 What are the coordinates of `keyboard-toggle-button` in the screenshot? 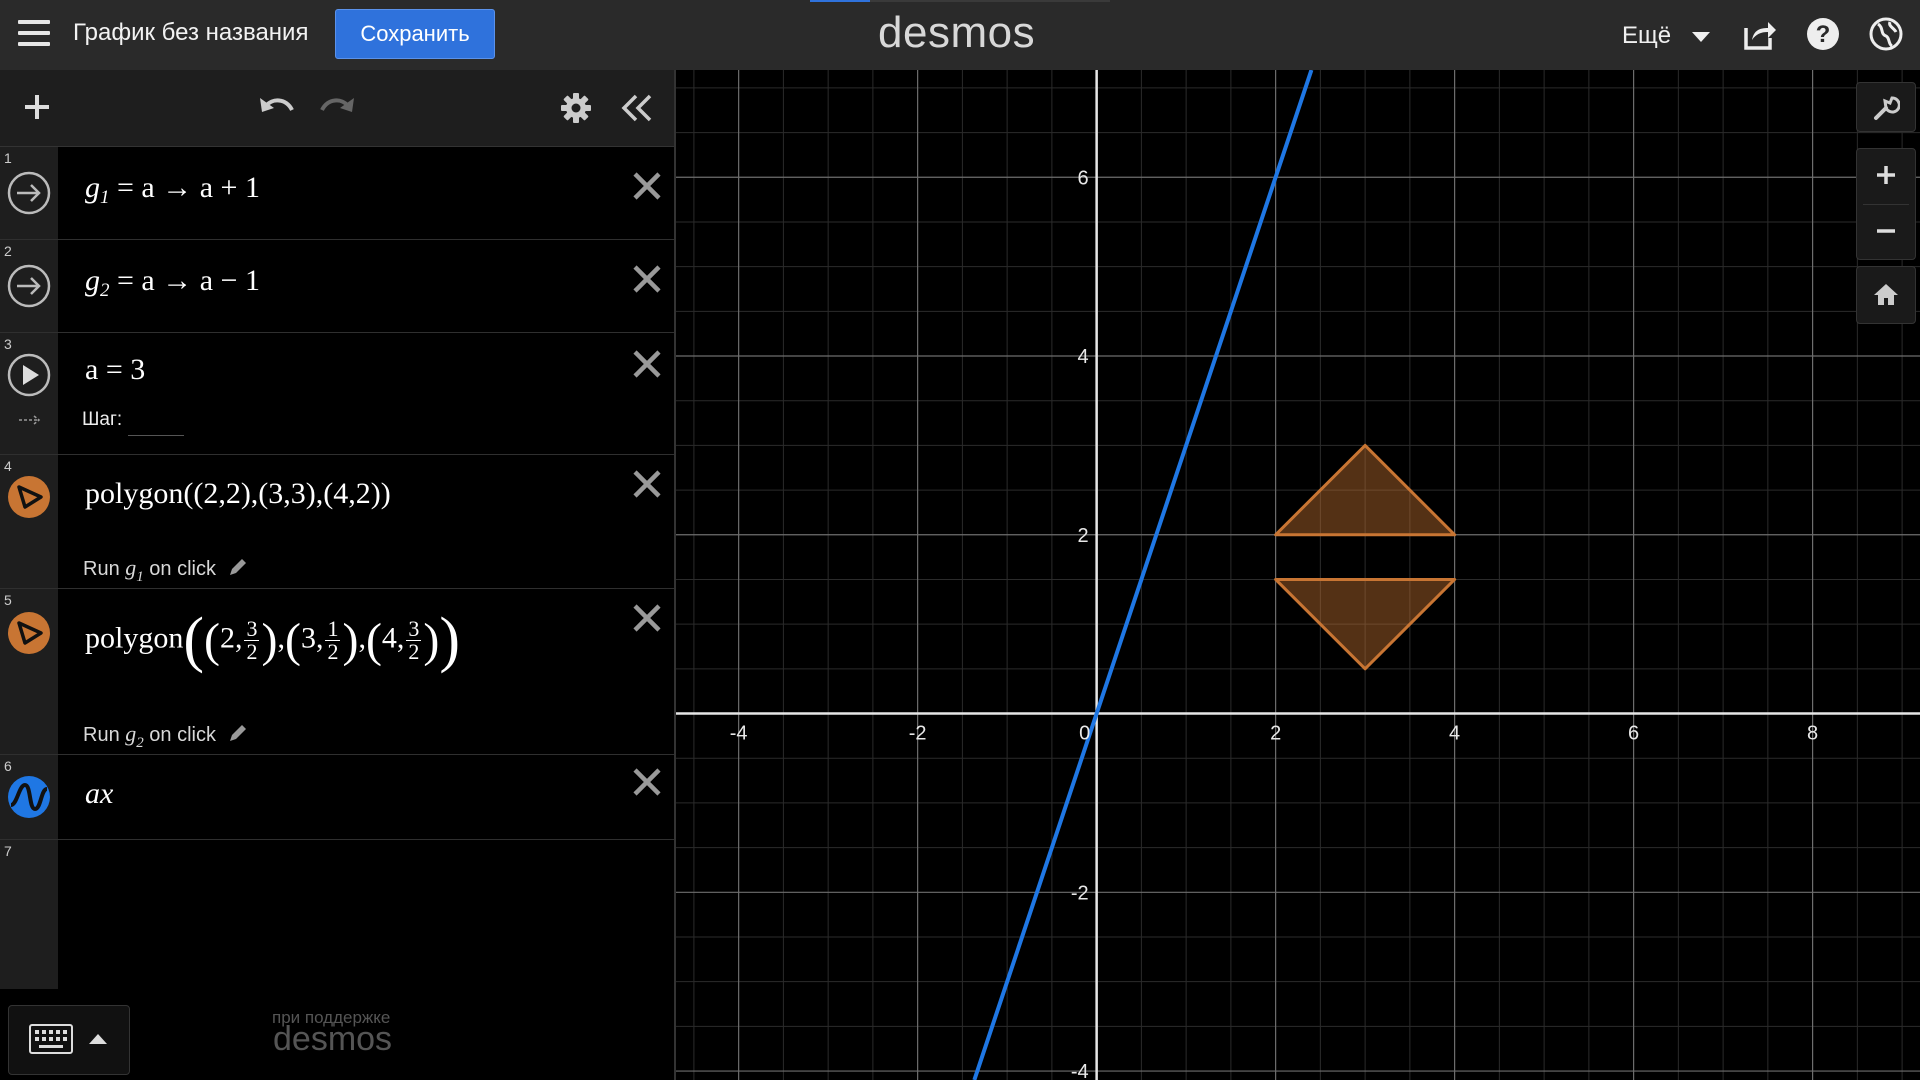 It's located at (69, 1040).